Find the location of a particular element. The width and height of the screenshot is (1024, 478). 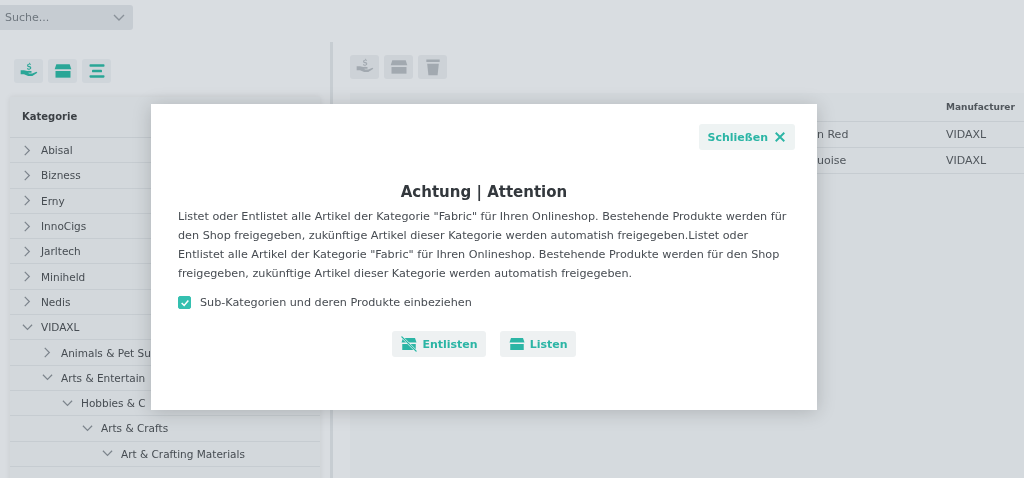

tree-item: Art & Crafting Materials is located at coordinates (183, 453).